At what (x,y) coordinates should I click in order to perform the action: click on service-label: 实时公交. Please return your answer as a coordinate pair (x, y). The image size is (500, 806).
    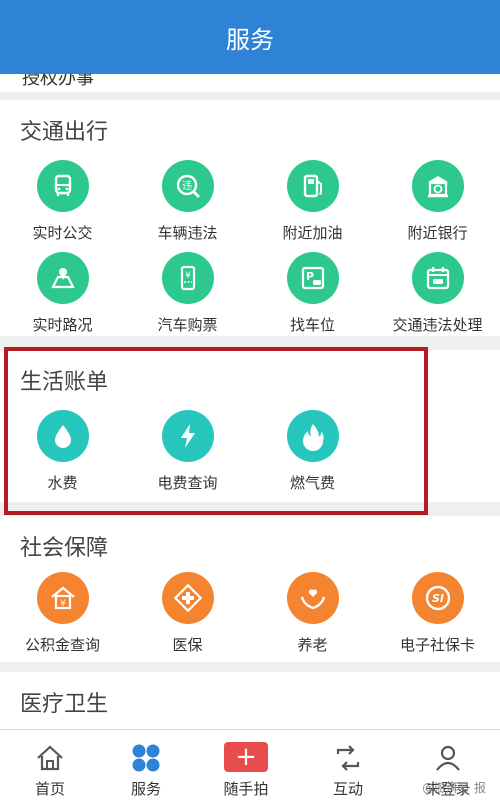
    Looking at the image, I should click on (62, 233).